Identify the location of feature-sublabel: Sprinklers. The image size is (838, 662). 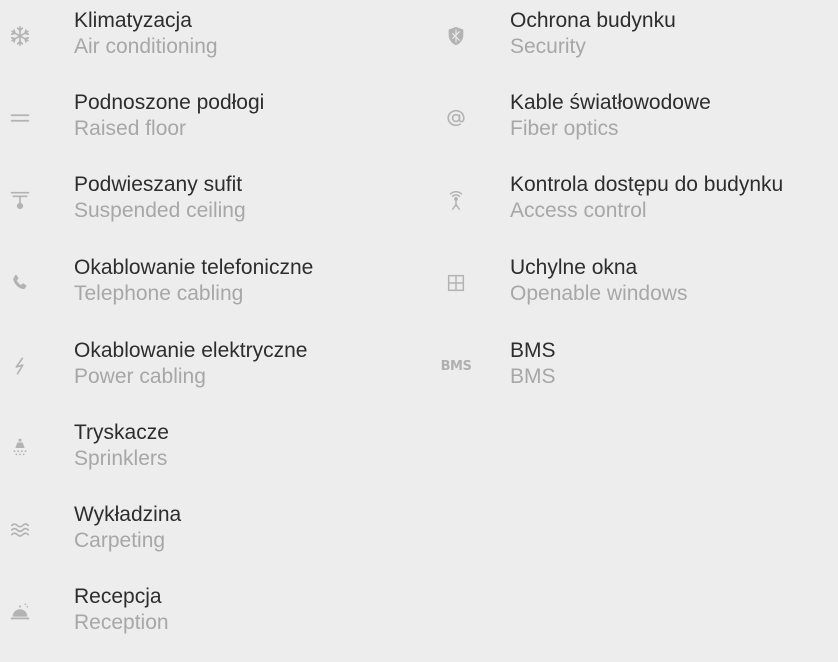
(121, 458).